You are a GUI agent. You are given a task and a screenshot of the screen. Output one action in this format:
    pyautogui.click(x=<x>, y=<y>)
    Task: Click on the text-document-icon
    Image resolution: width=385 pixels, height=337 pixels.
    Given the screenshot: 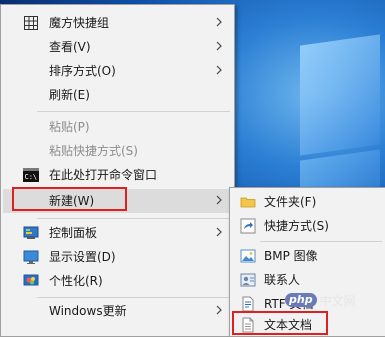 What is the action you would take?
    pyautogui.click(x=248, y=325)
    